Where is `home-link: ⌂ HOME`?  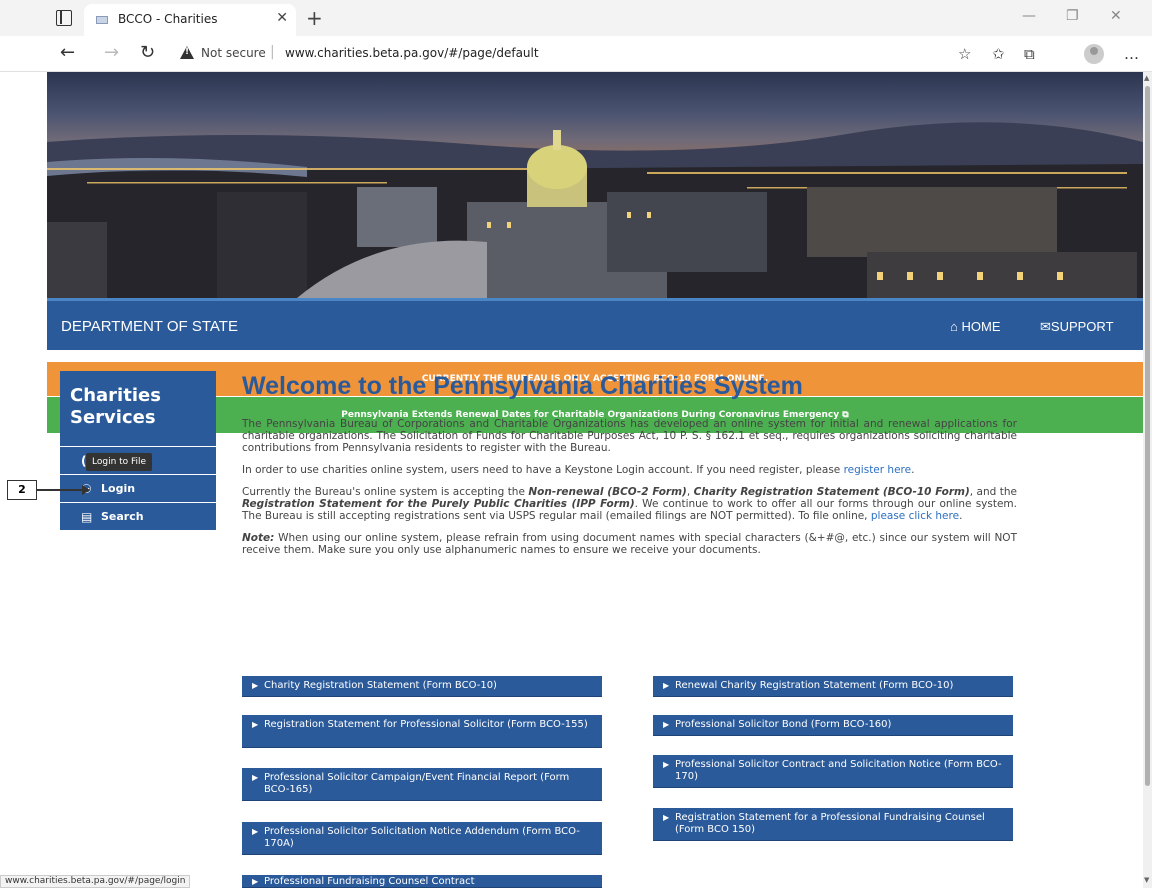
home-link: ⌂ HOME is located at coordinates (975, 326).